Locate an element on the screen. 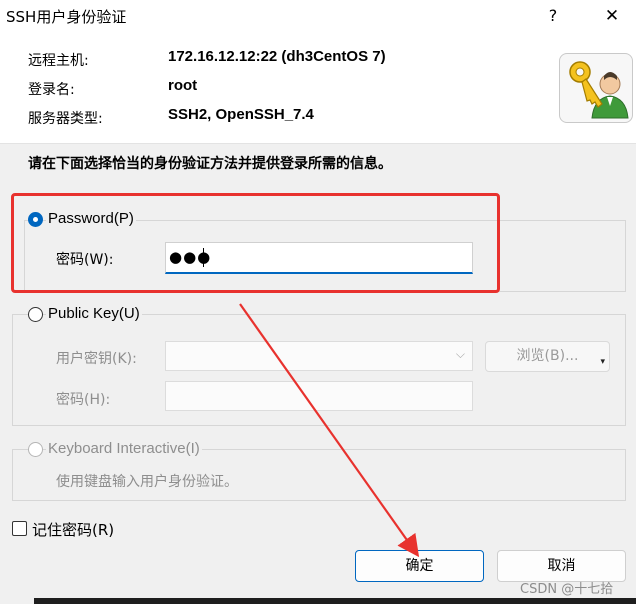 The image size is (636, 604). desktop-strip is located at coordinates (335, 601).